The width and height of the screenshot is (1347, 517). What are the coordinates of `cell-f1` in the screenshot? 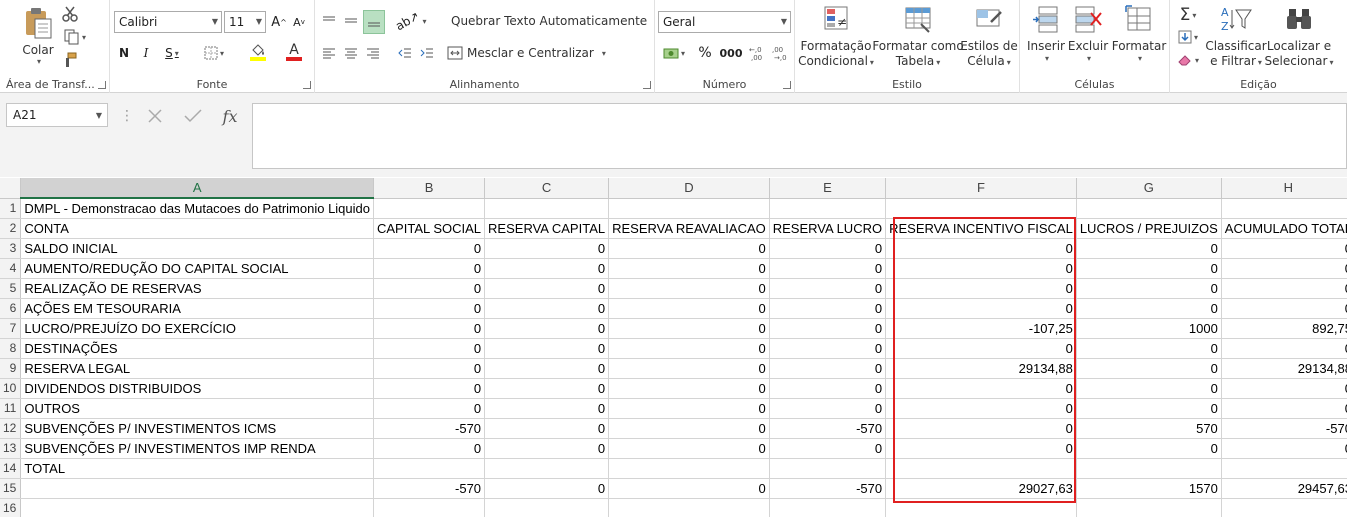 It's located at (981, 208).